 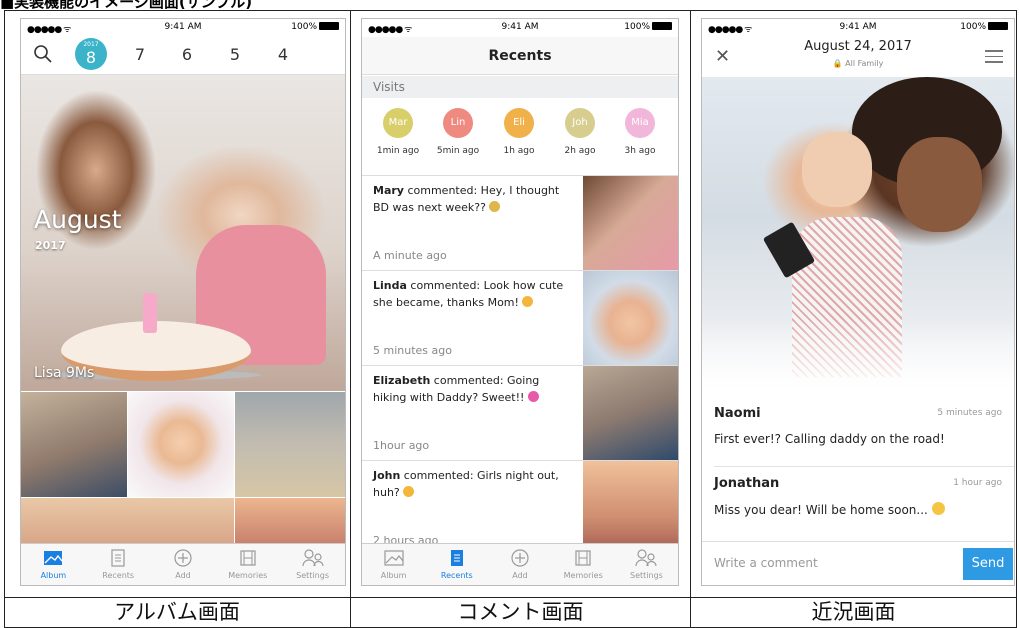 What do you see at coordinates (50, 245) in the screenshot?
I see `hero-year: 2017` at bounding box center [50, 245].